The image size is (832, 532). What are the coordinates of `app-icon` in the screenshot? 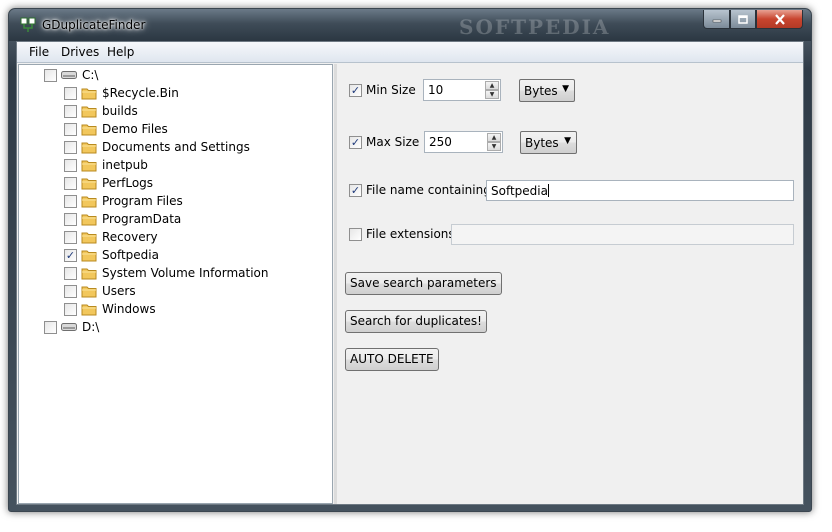 It's located at (28, 24).